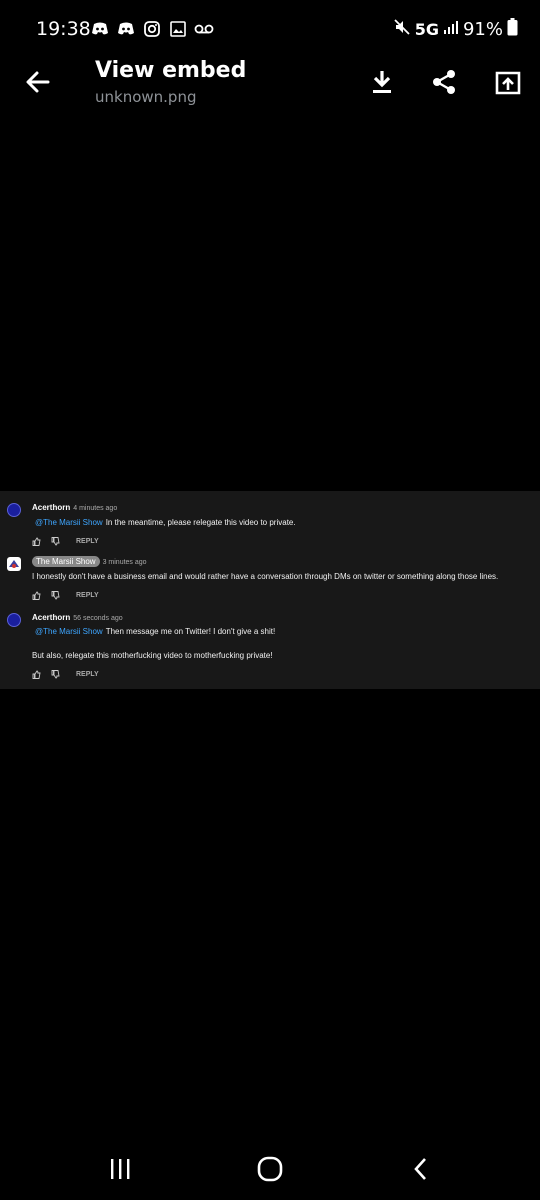 This screenshot has width=540, height=1200. I want to click on comment-timestamp: 56 seconds ago, so click(98, 618).